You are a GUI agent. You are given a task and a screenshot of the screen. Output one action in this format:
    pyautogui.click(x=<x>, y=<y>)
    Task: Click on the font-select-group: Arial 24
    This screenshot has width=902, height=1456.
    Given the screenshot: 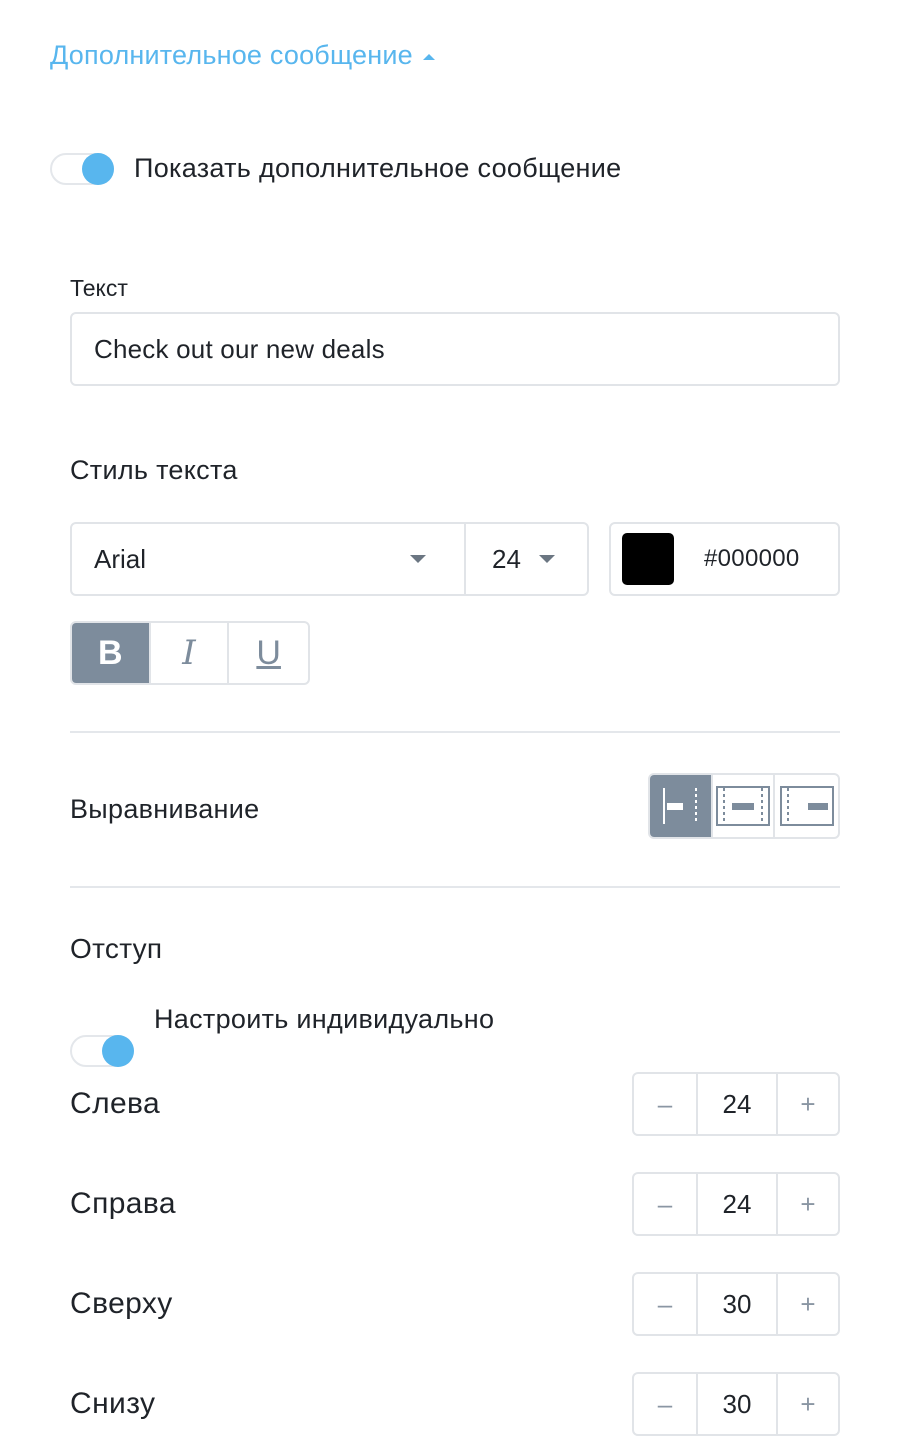 What is the action you would take?
    pyautogui.click(x=329, y=559)
    